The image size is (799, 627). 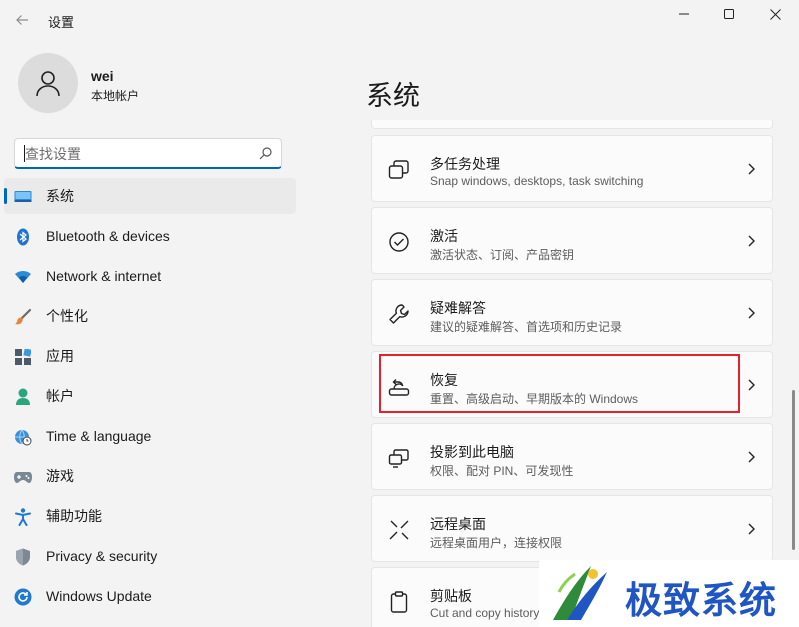 I want to click on watermark-text: 极致系统, so click(x=701, y=600).